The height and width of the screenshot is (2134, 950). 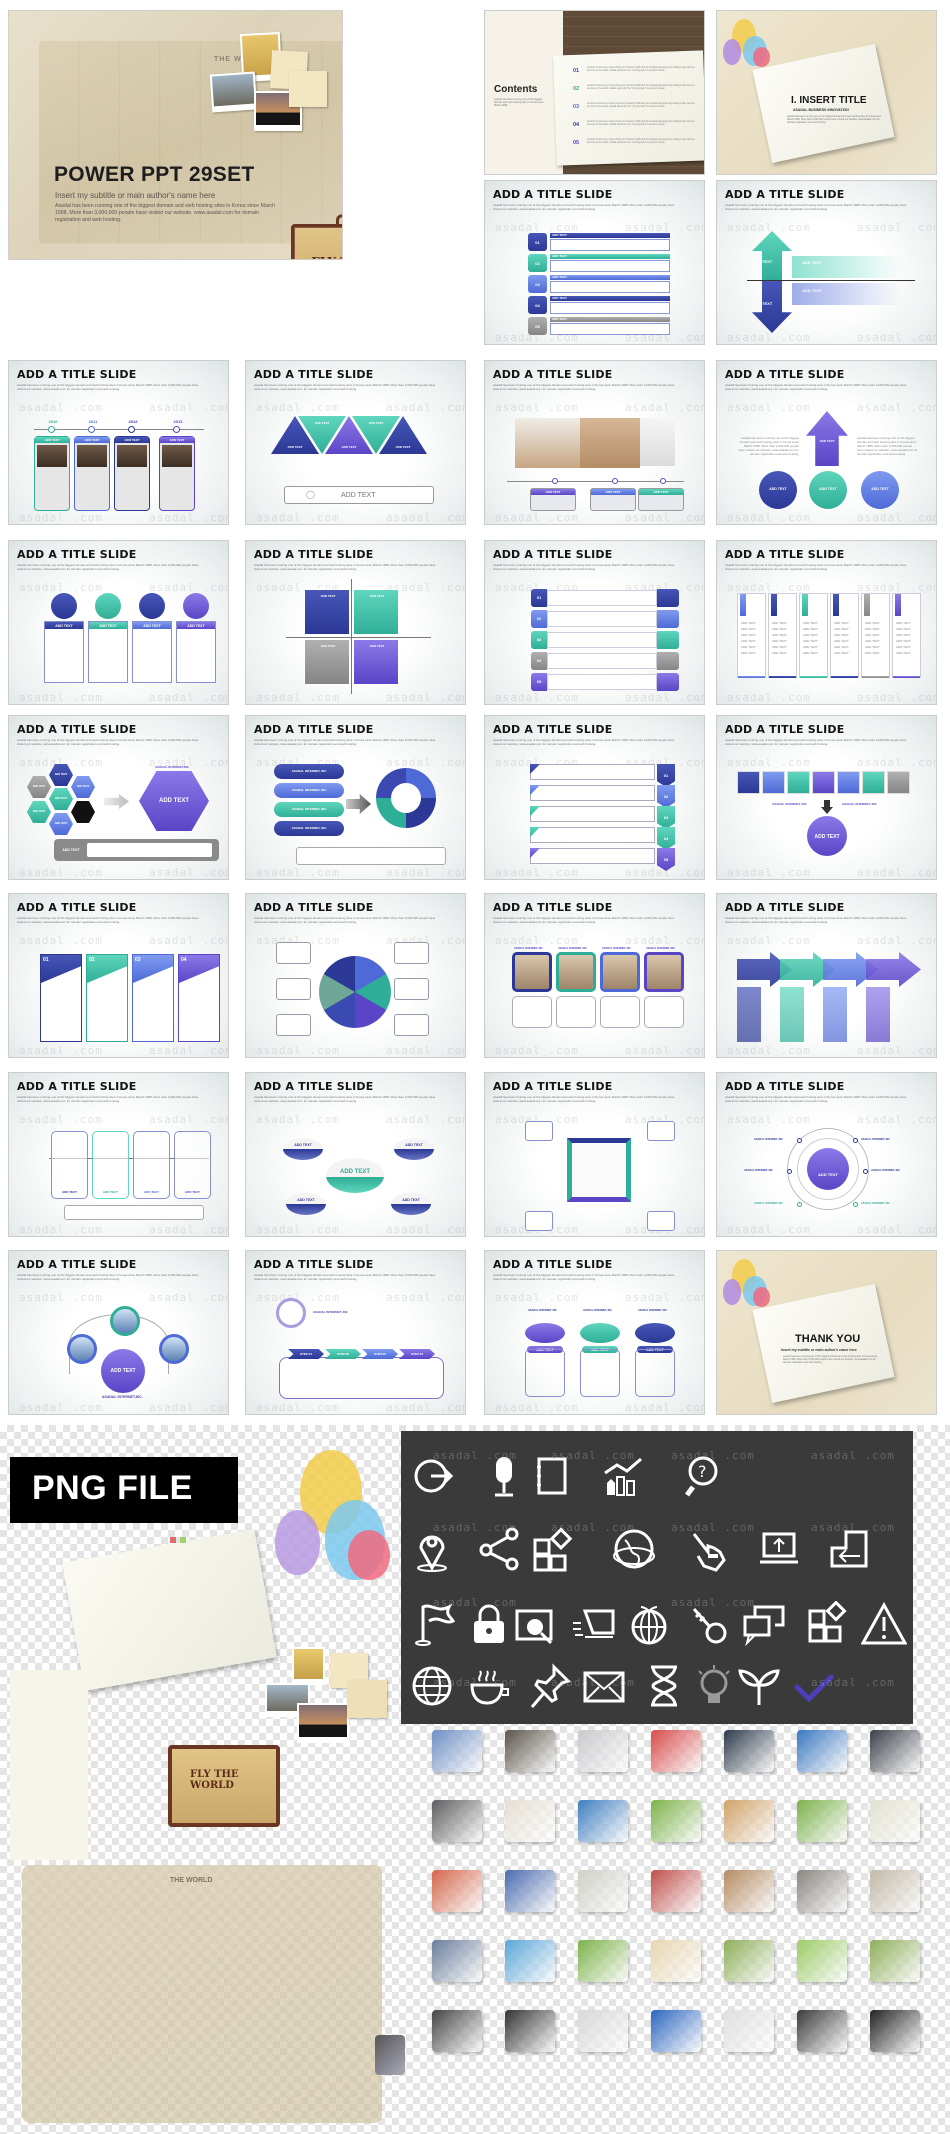 I want to click on office-photo, so click(x=92, y=456).